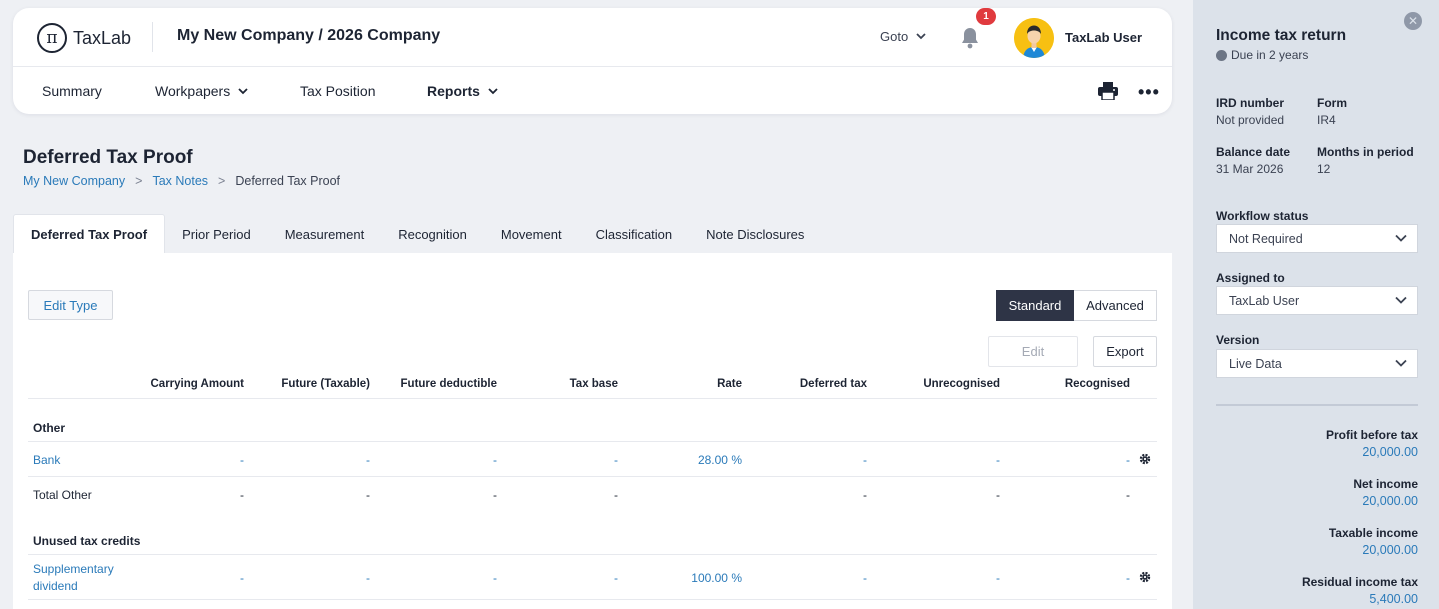 Image resolution: width=1439 pixels, height=609 pixels. Describe the element at coordinates (55, 586) in the screenshot. I see `row-label-supplementary-line2: dividend` at that location.